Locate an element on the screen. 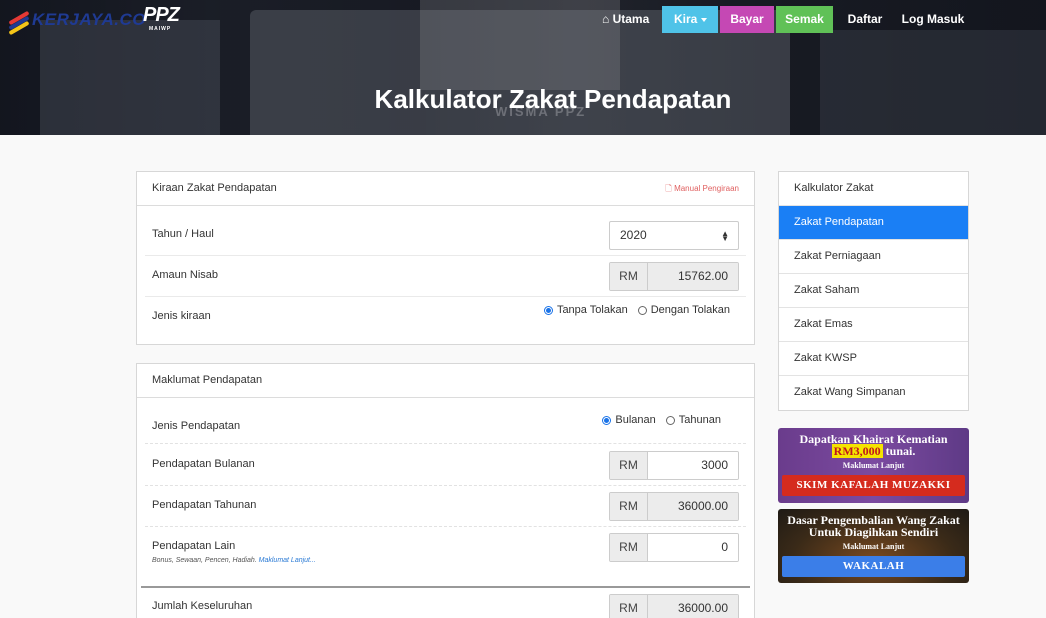 The width and height of the screenshot is (1046, 618). nisab-value: 15762.00 is located at coordinates (693, 276).